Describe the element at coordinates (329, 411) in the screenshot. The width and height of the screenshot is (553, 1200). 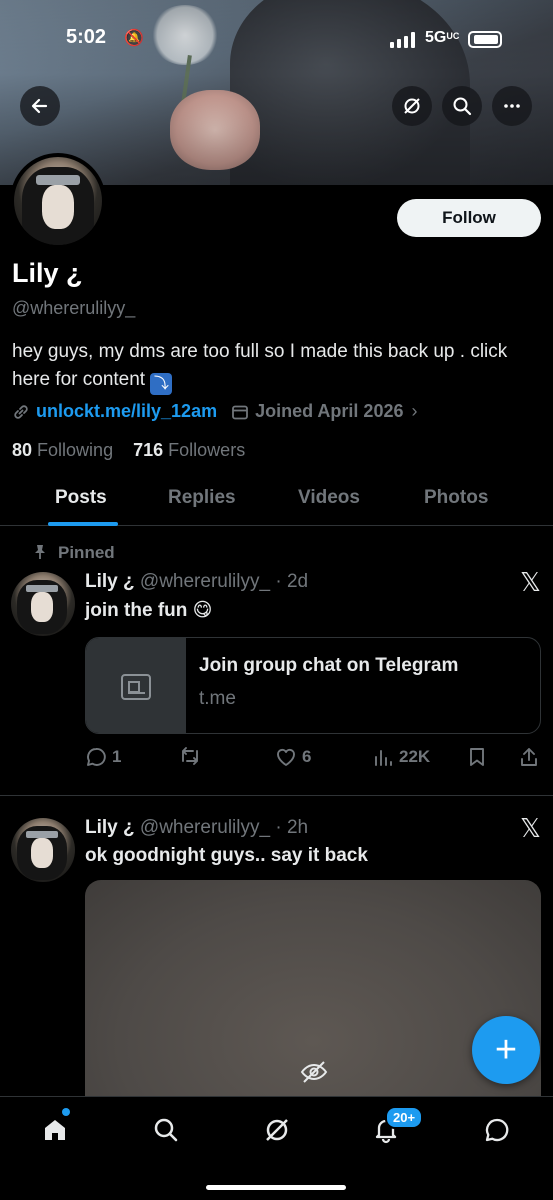
I see `profile-joined: Joined April 2026` at that location.